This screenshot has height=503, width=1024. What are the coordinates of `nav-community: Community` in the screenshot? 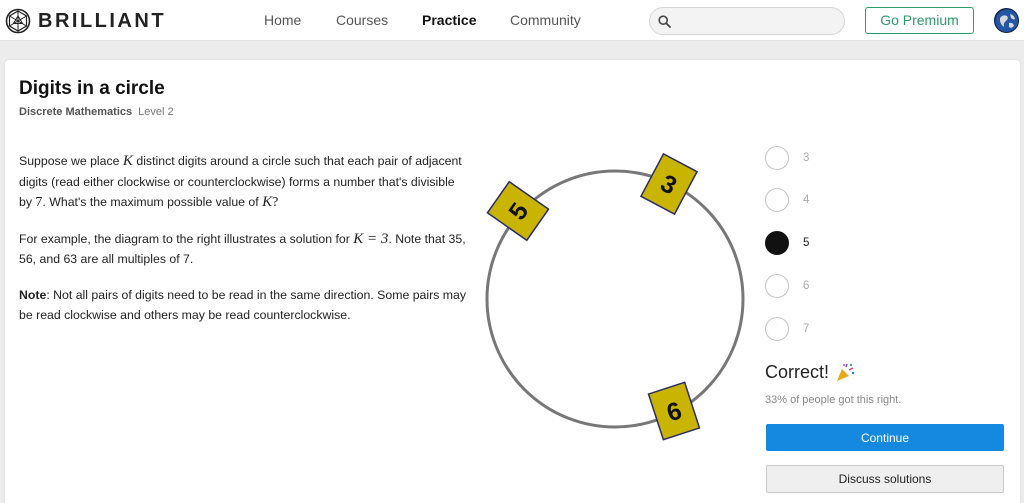 It's located at (545, 20).